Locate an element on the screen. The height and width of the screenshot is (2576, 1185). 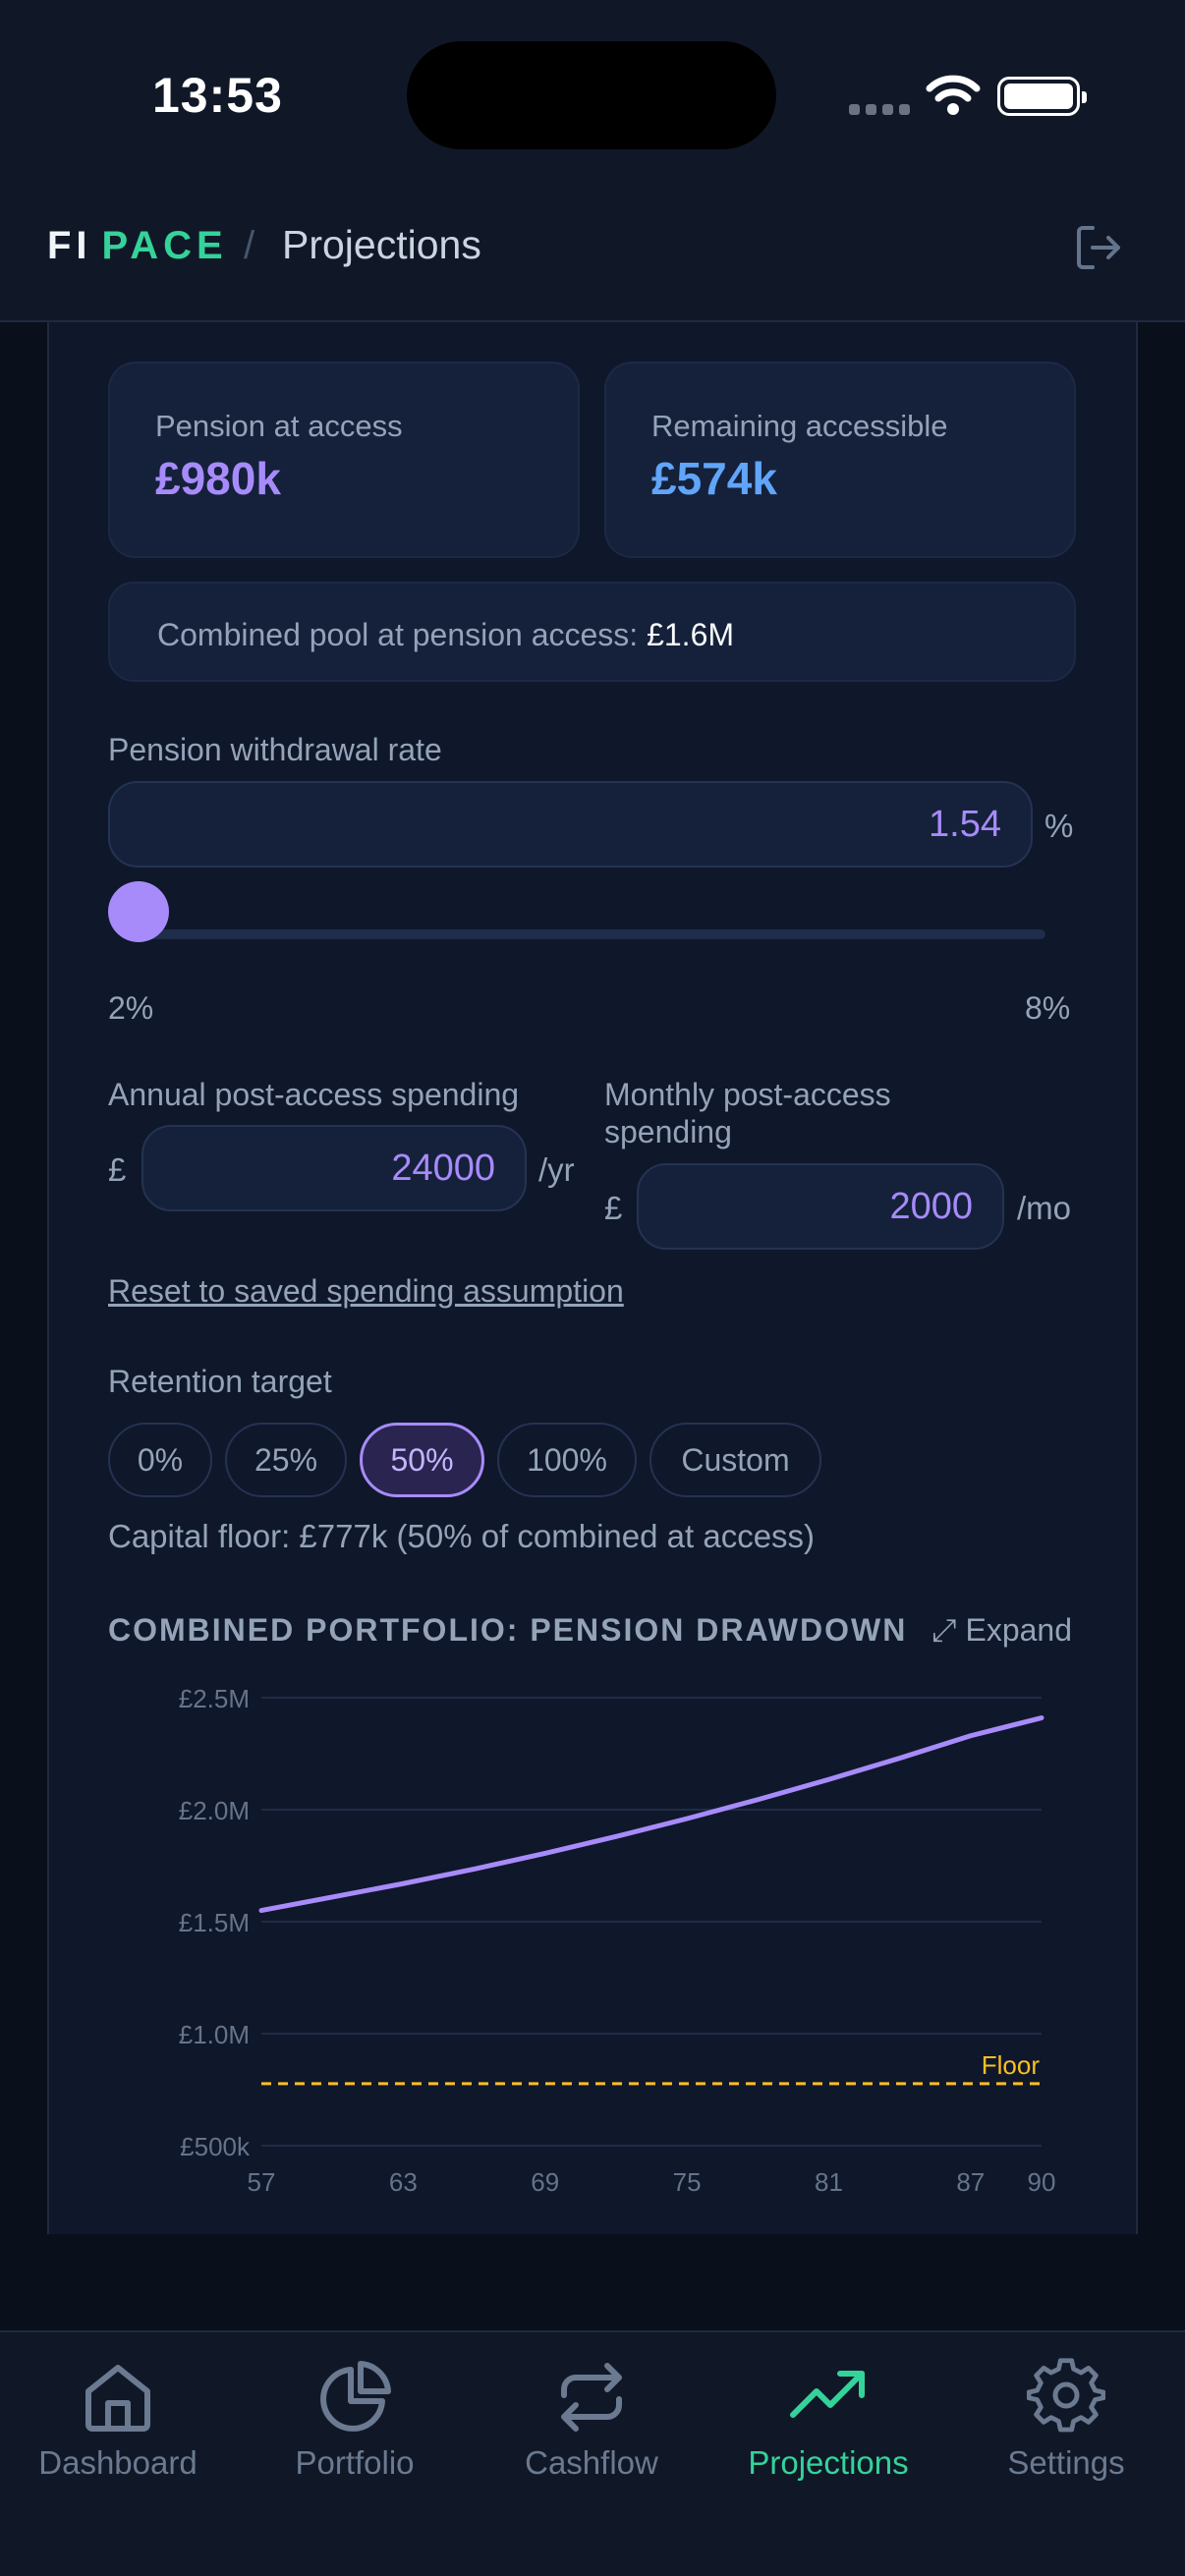
brand-primary: FI is located at coordinates (69, 245).